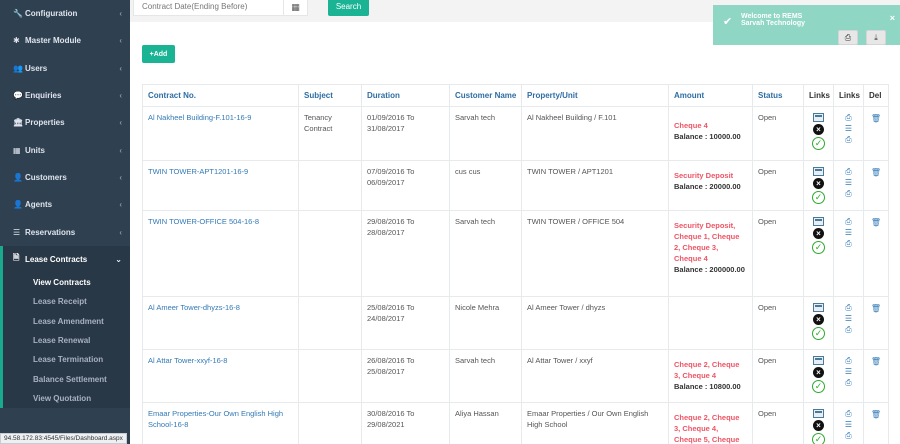  What do you see at coordinates (485, 133) in the screenshot?
I see `customer-cell: Sarvah tech` at bounding box center [485, 133].